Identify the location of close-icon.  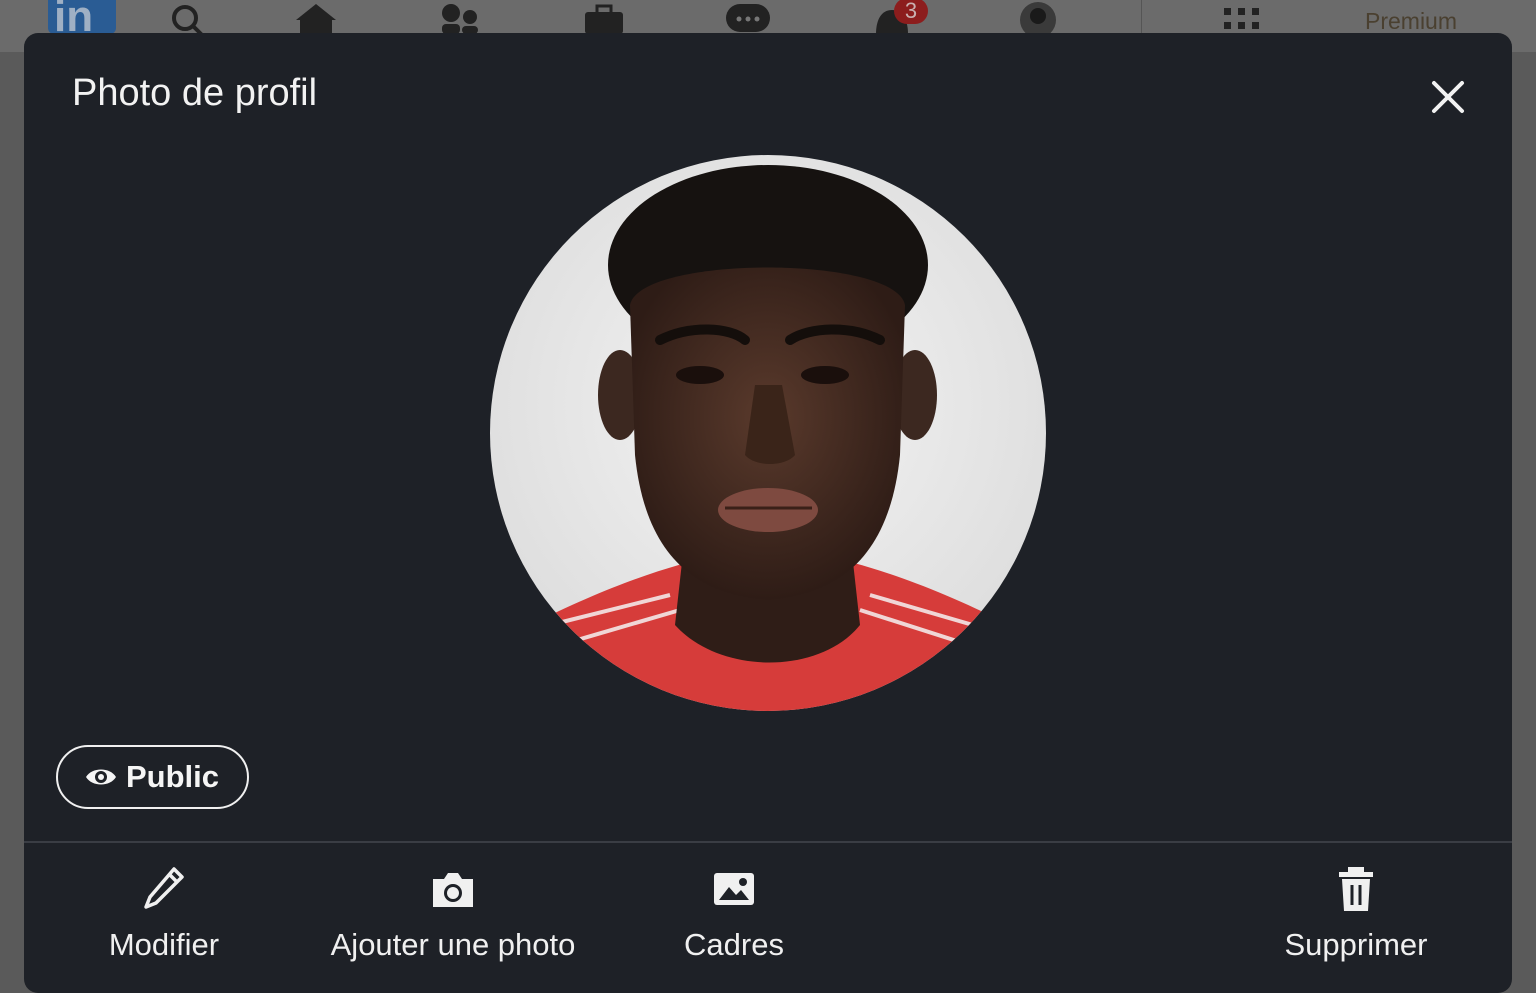
(1448, 97).